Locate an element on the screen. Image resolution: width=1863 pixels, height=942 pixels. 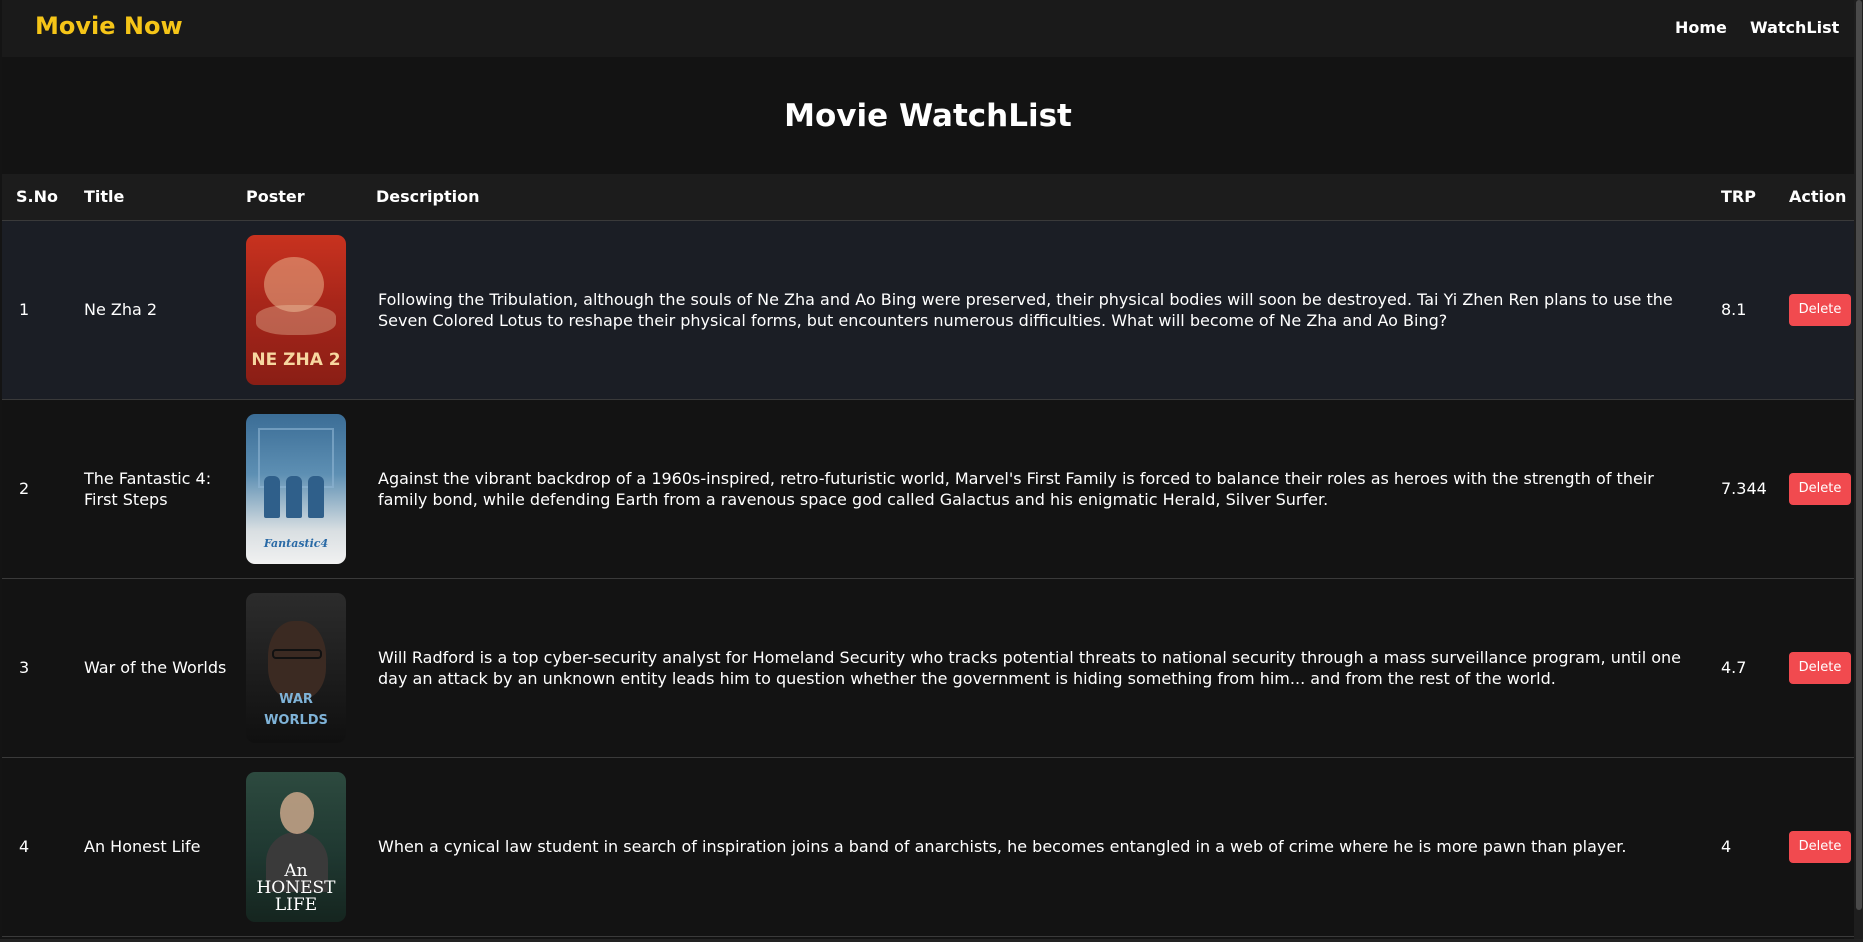
cell-trp: 4 is located at coordinates (1726, 846).